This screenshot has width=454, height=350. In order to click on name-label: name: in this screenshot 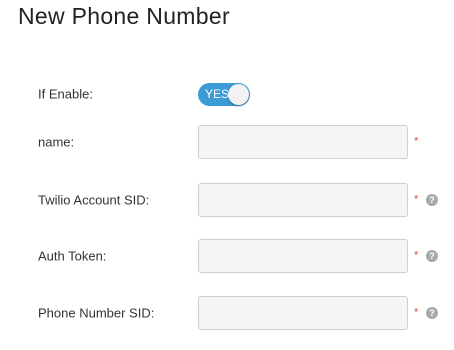, I will do `click(56, 142)`.